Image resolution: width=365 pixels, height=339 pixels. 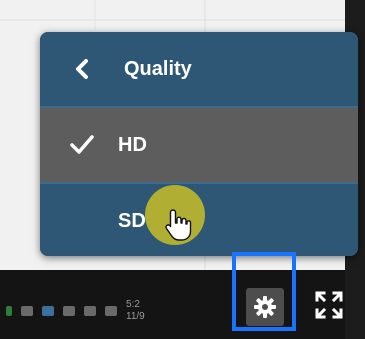 I want to click on volume-icon, so click(x=111, y=311).